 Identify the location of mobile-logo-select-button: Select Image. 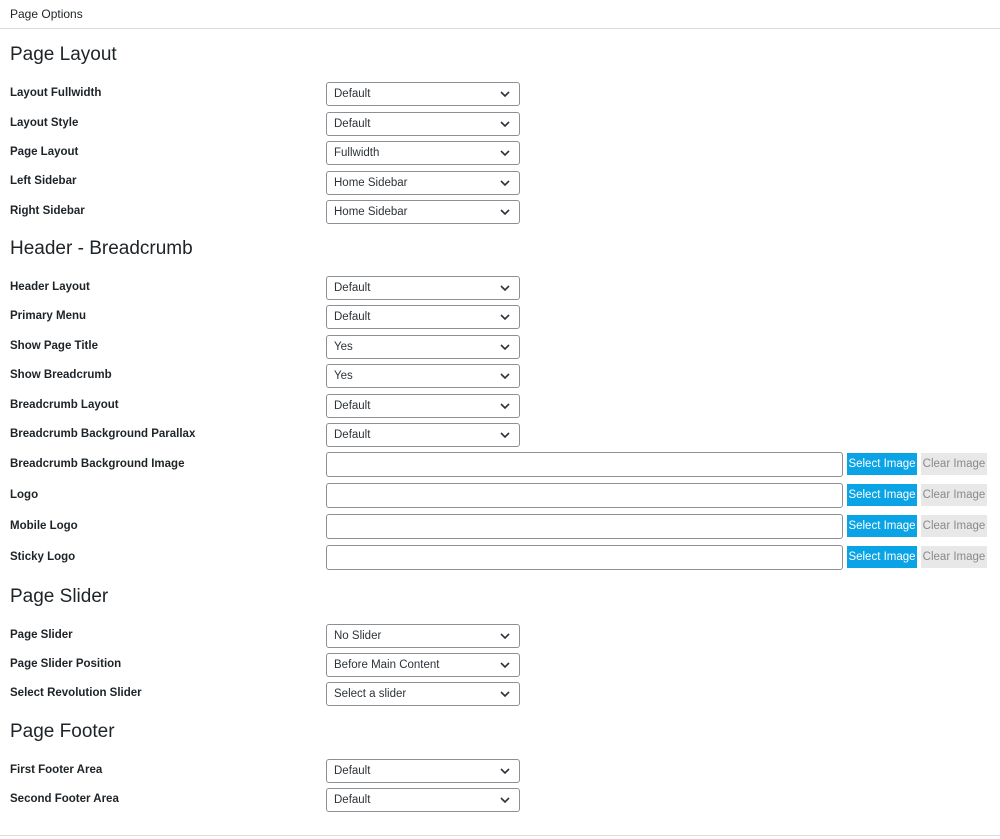
(882, 526).